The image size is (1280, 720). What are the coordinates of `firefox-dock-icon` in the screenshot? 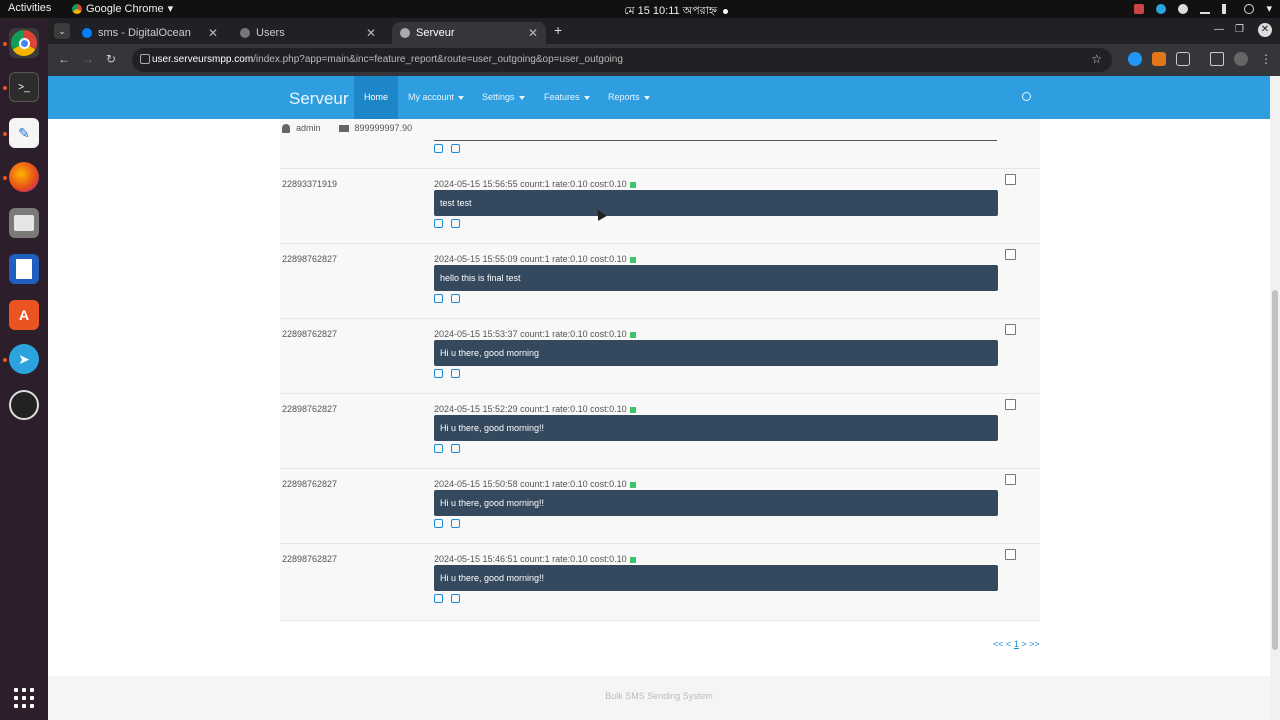 It's located at (24, 177).